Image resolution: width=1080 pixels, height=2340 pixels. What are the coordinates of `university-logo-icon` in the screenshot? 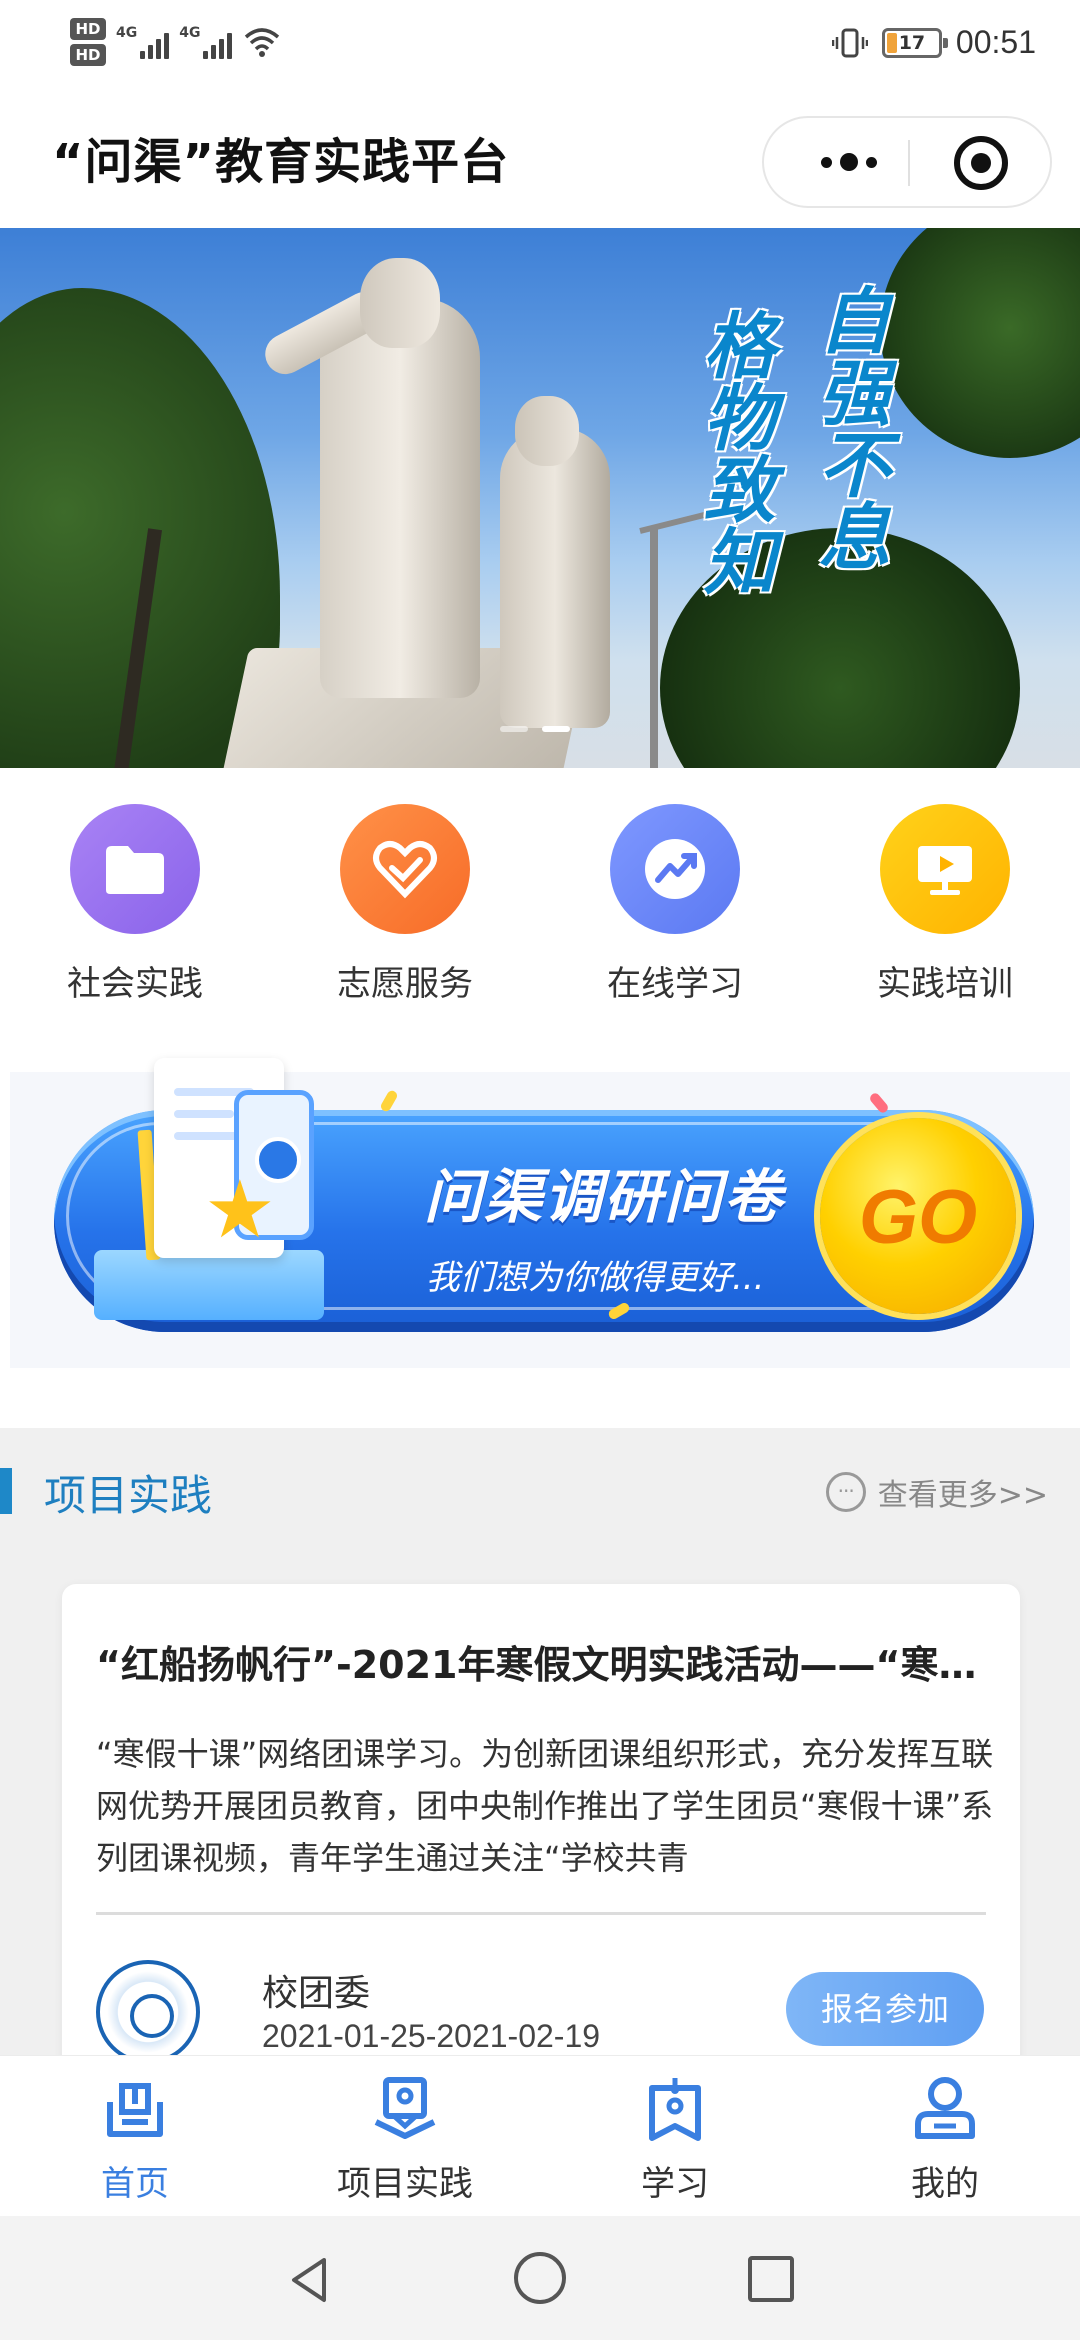 It's located at (148, 2012).